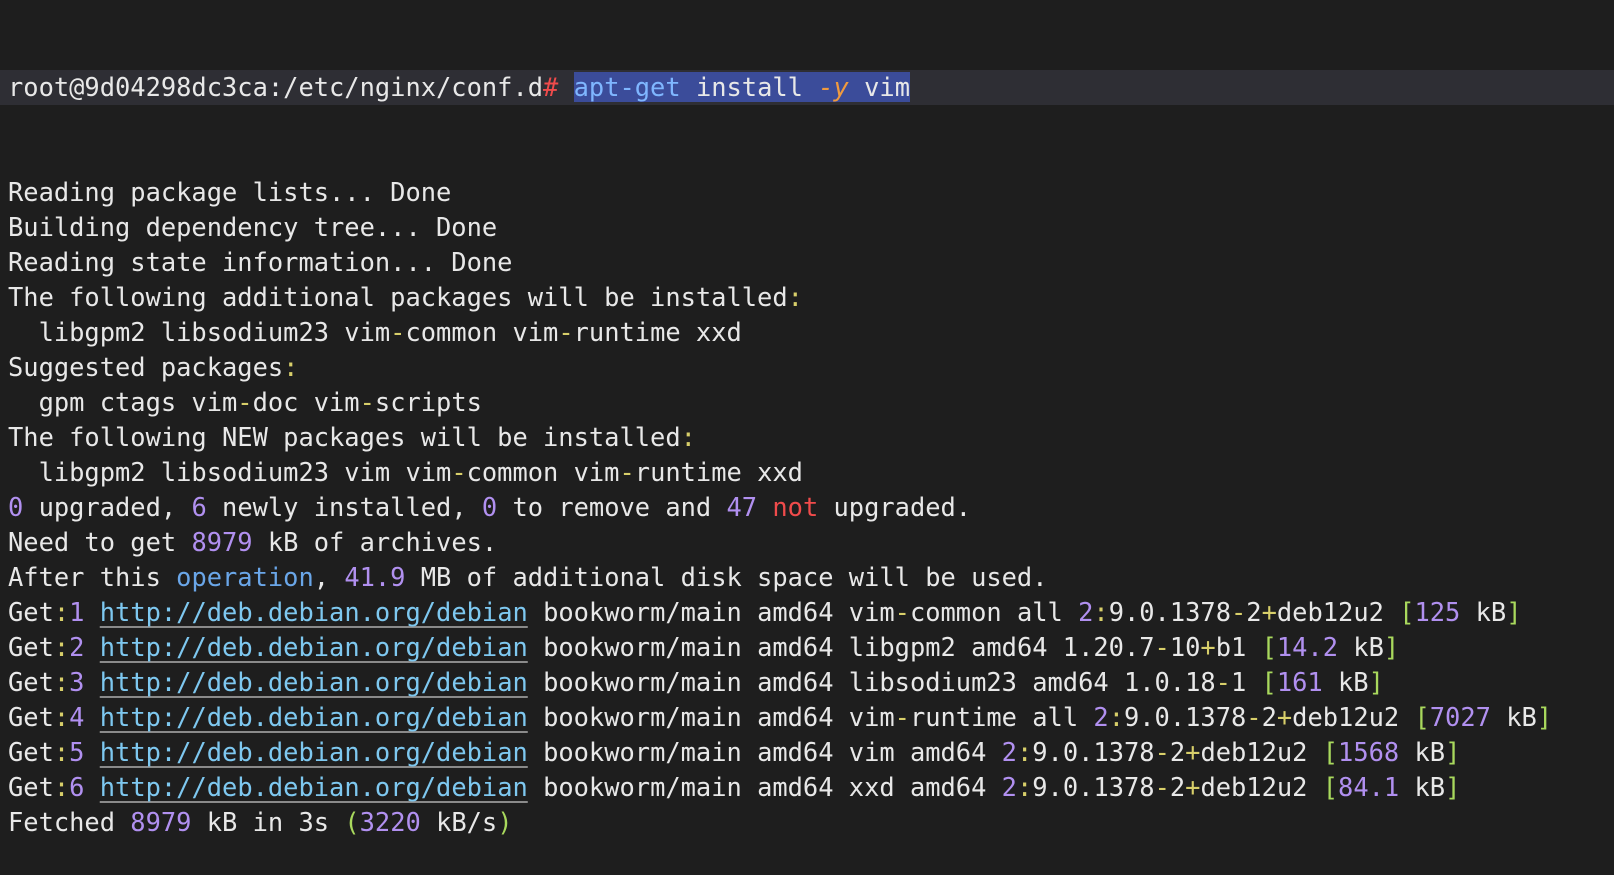  I want to click on output-text: common vim, so click(482, 332).